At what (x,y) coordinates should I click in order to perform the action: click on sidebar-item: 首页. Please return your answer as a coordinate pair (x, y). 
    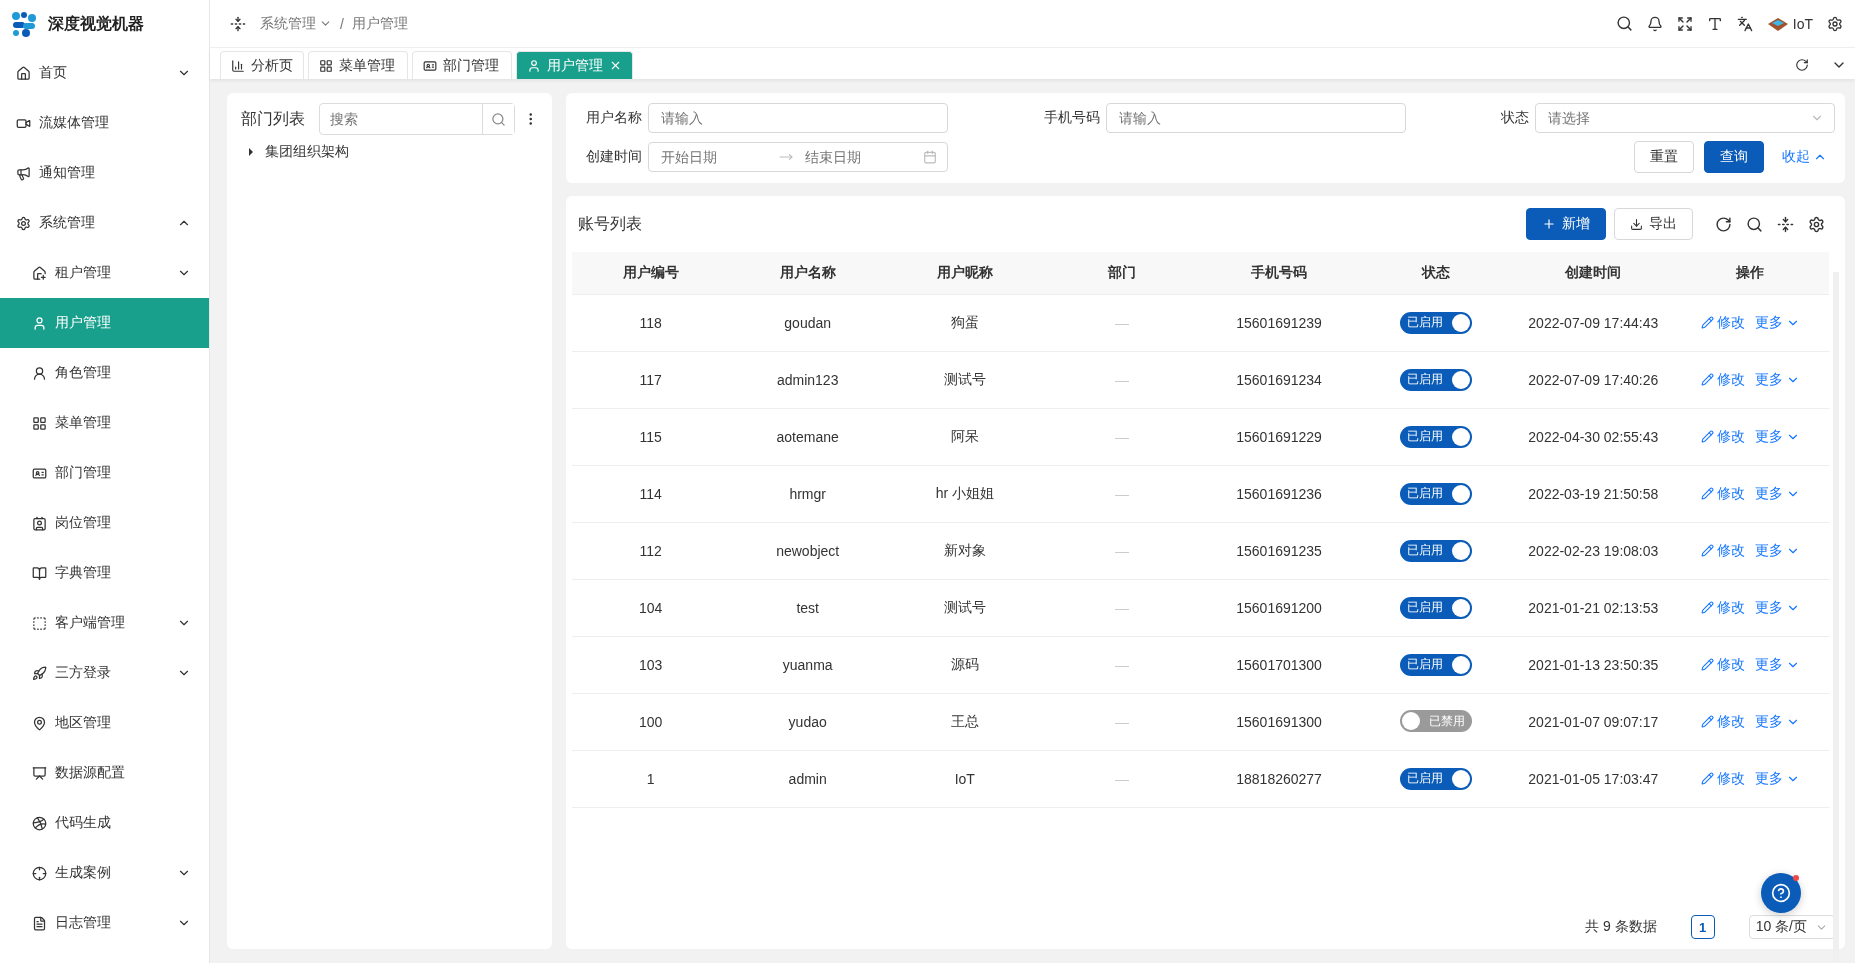
    Looking at the image, I should click on (104, 73).